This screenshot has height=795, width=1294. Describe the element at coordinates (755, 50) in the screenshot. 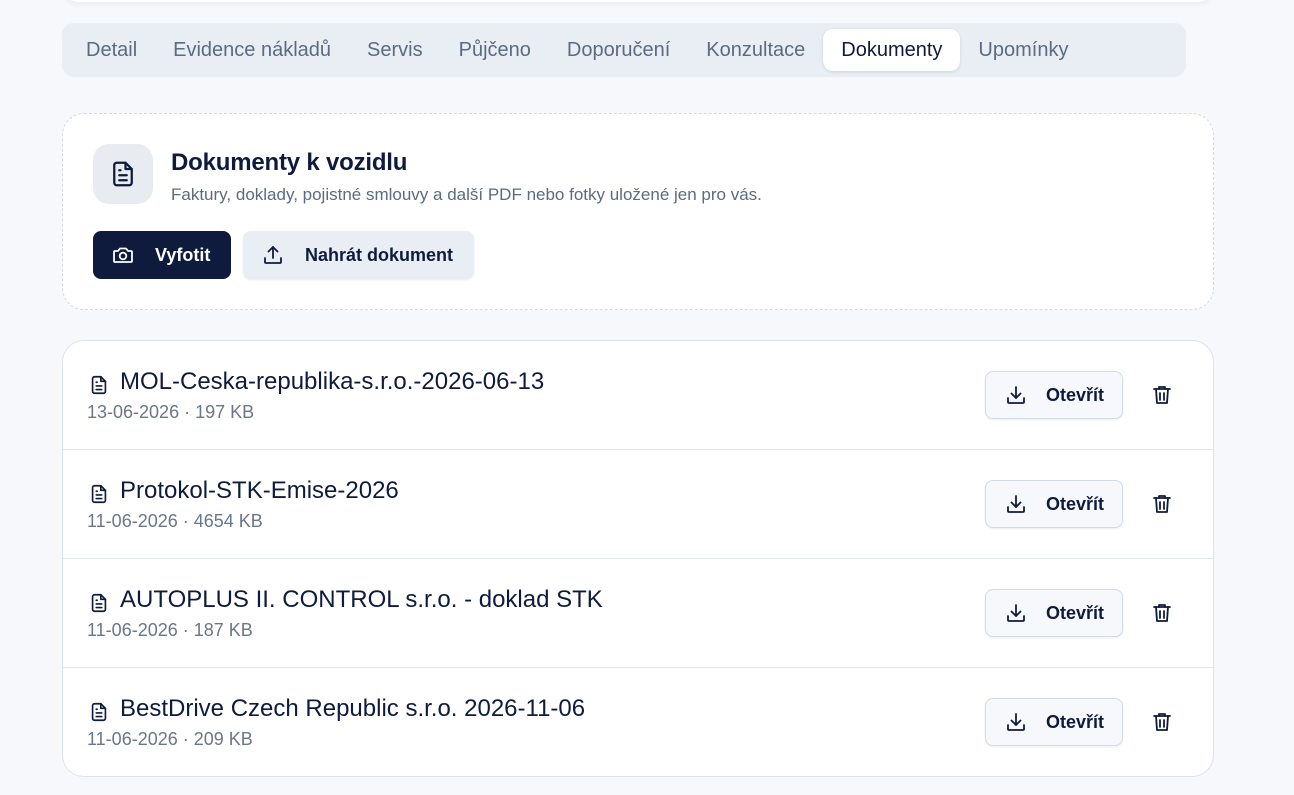

I see `tab-konzultace: Konzultace` at that location.